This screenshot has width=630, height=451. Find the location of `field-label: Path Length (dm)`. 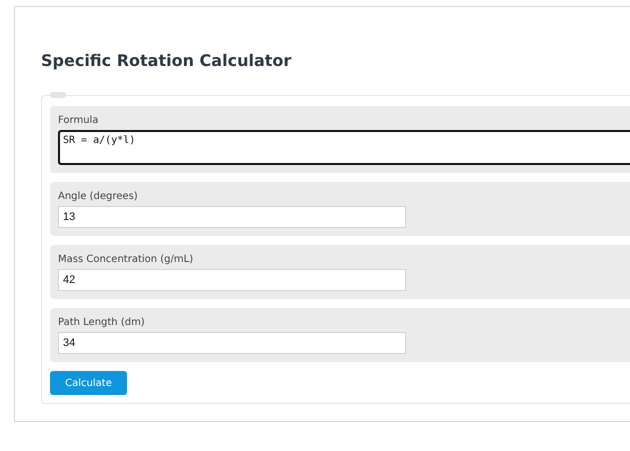

field-label: Path Length (dm) is located at coordinates (102, 323).